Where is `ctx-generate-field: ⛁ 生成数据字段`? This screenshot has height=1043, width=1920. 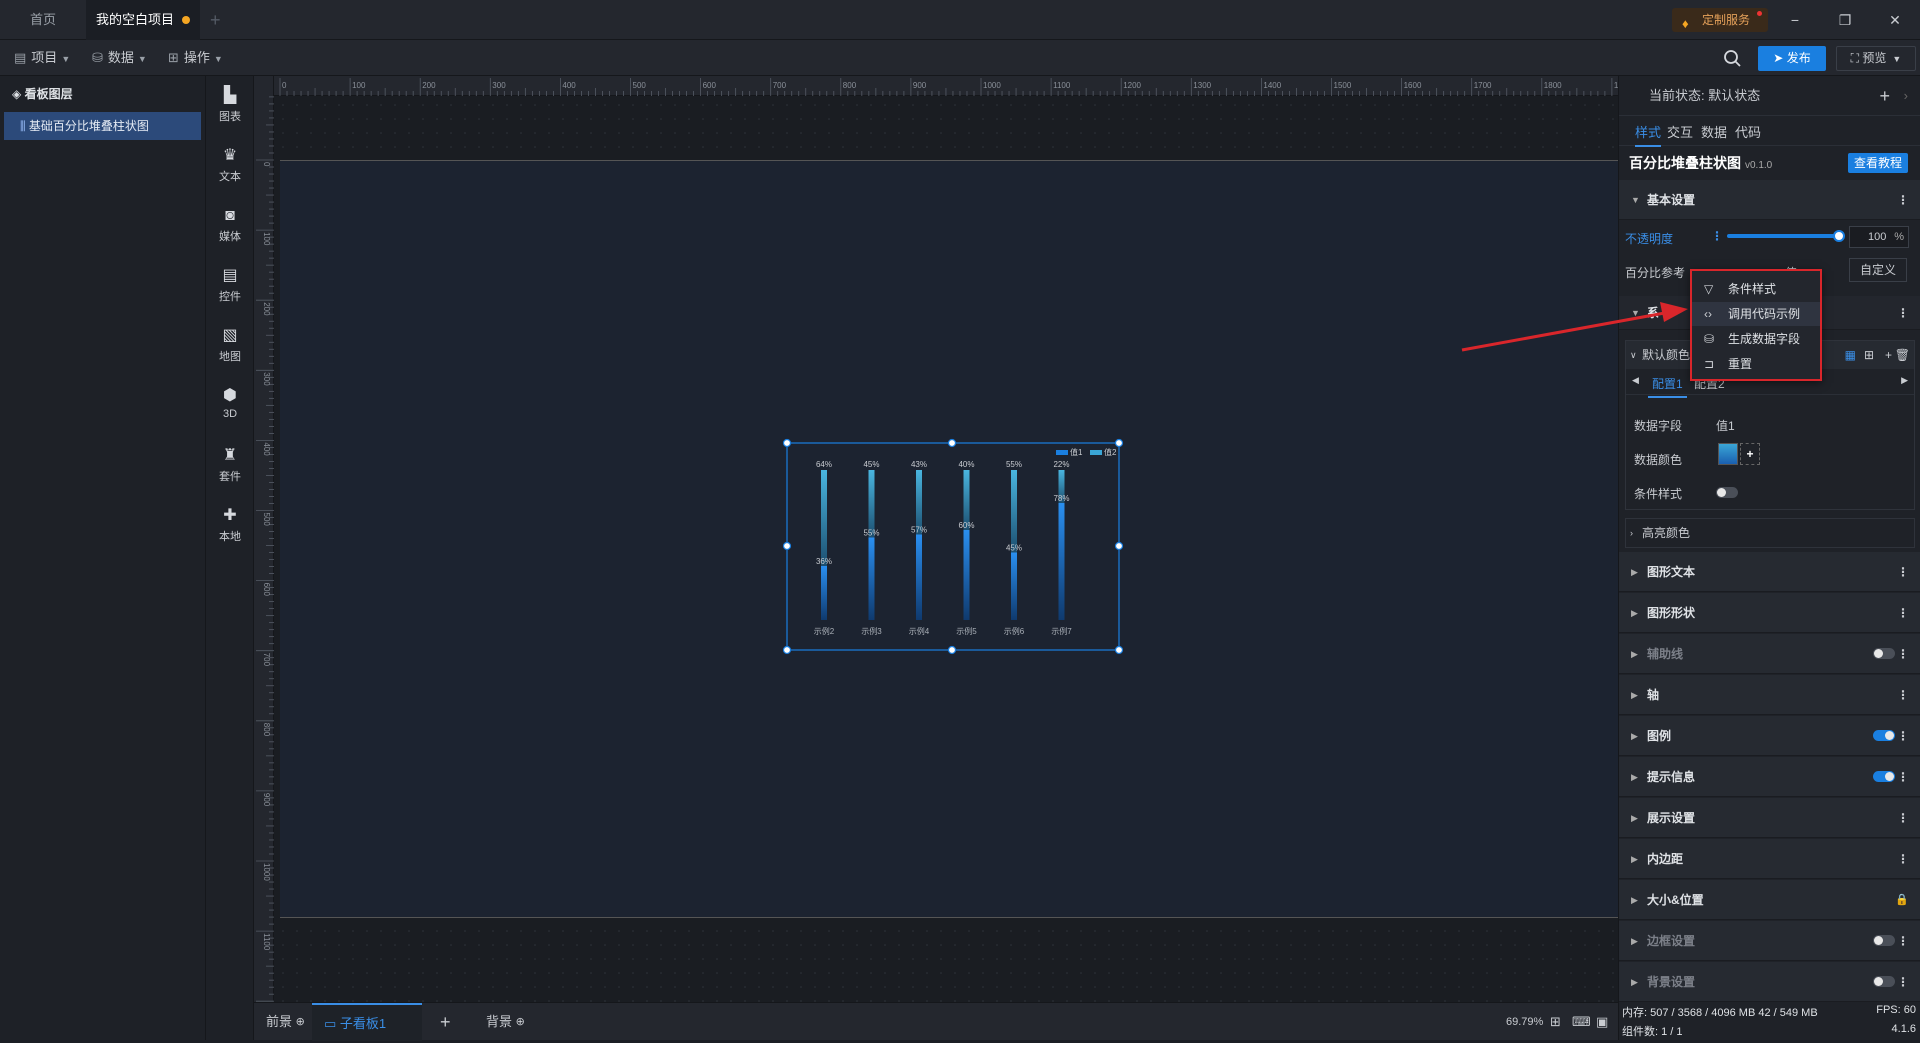
ctx-generate-field: ⛁ 生成数据字段 is located at coordinates (1756, 339).